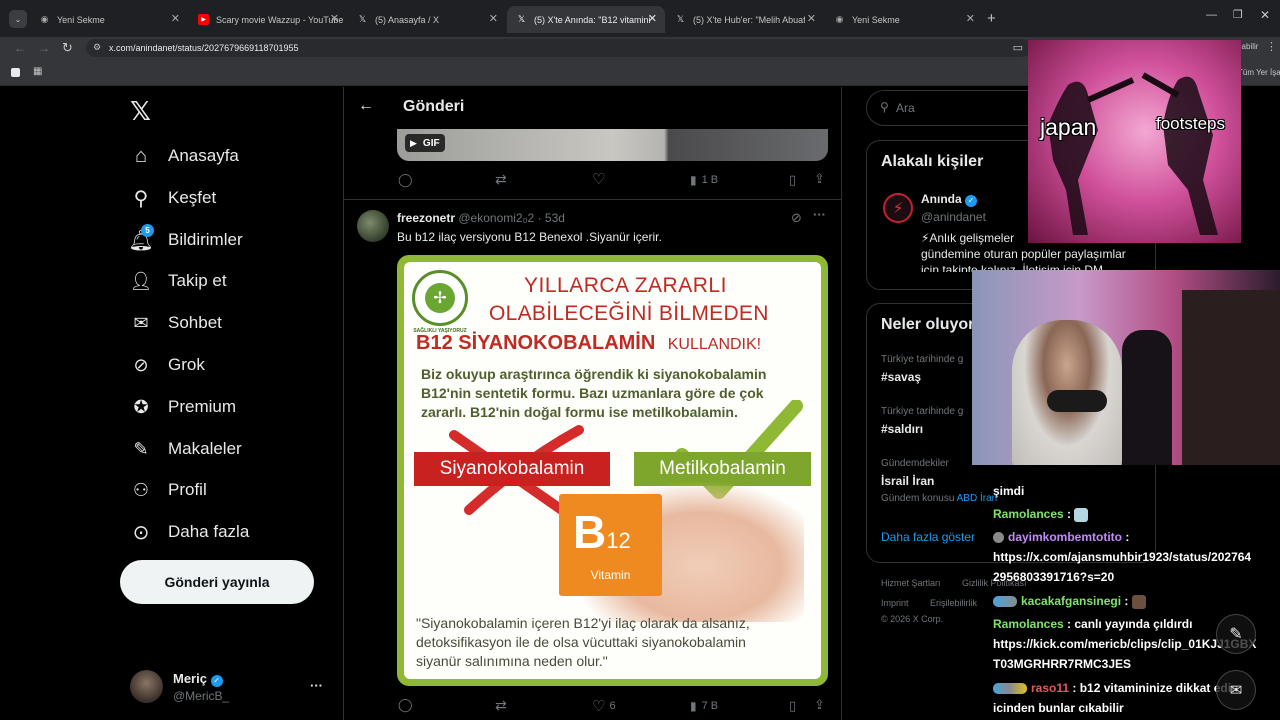  I want to click on footer-accessibility: Erişilebilirlik, so click(953, 603).